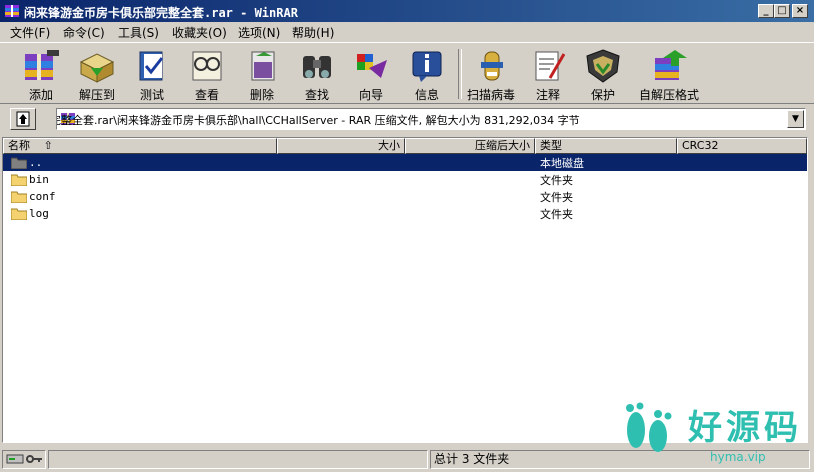 The image size is (814, 472). Describe the element at coordinates (138, 32) in the screenshot. I see `menu-tools: 工具(S)` at that location.